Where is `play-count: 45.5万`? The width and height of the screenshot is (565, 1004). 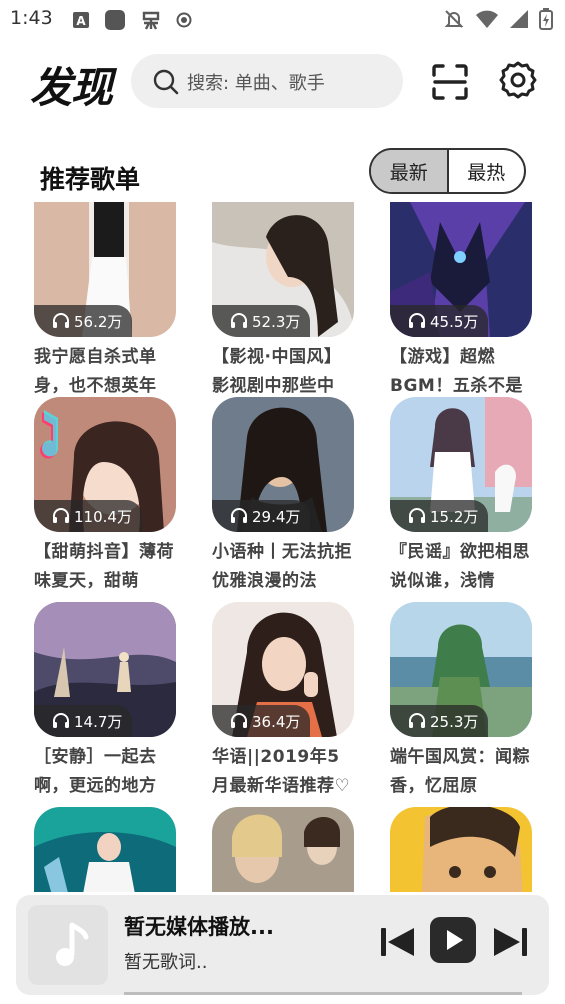 play-count: 45.5万 is located at coordinates (454, 321).